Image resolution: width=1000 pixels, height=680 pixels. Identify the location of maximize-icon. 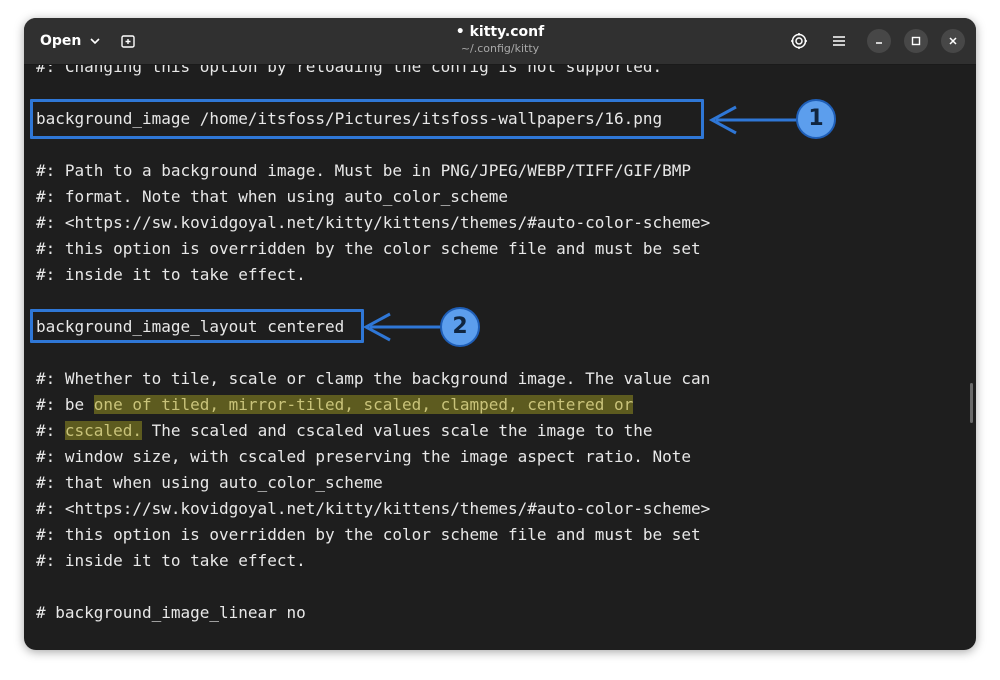
(916, 41).